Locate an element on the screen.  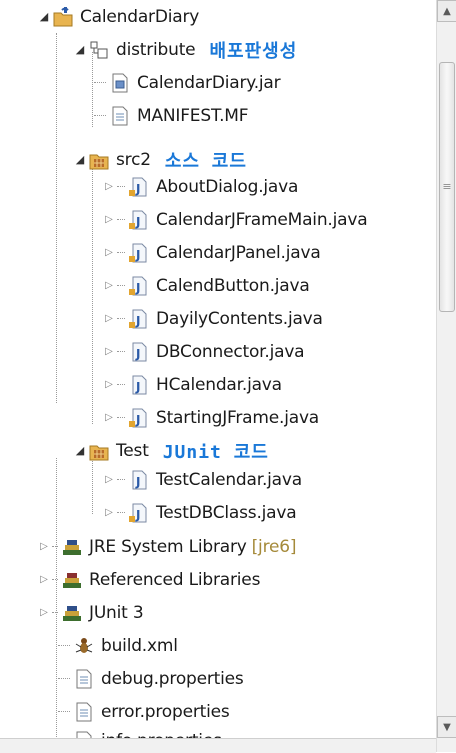
tree-item-java-file: ▷ J CalendButton.java is located at coordinates (206, 285).